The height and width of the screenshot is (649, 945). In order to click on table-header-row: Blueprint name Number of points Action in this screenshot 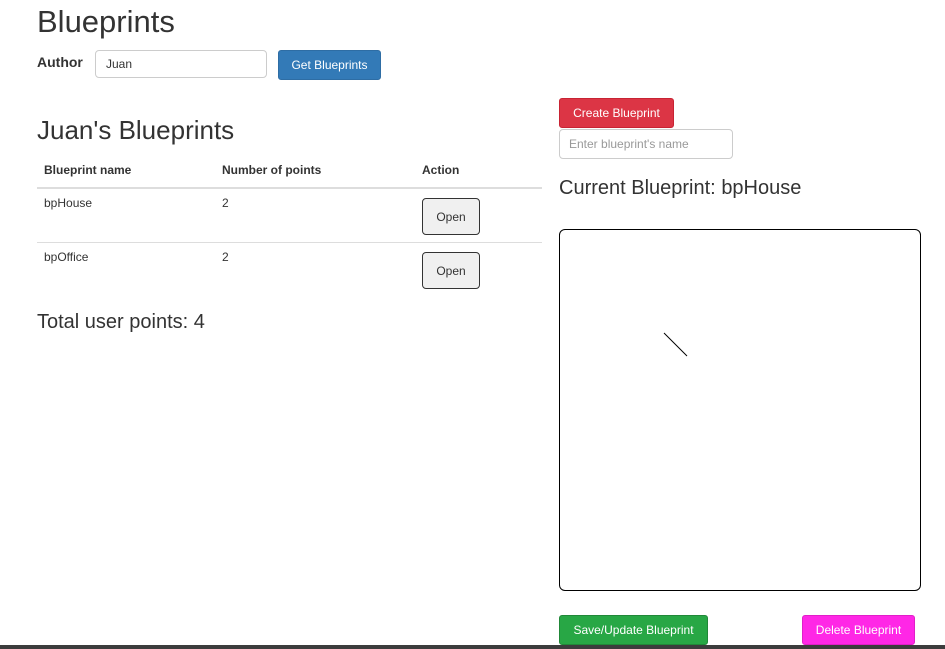, I will do `click(289, 170)`.